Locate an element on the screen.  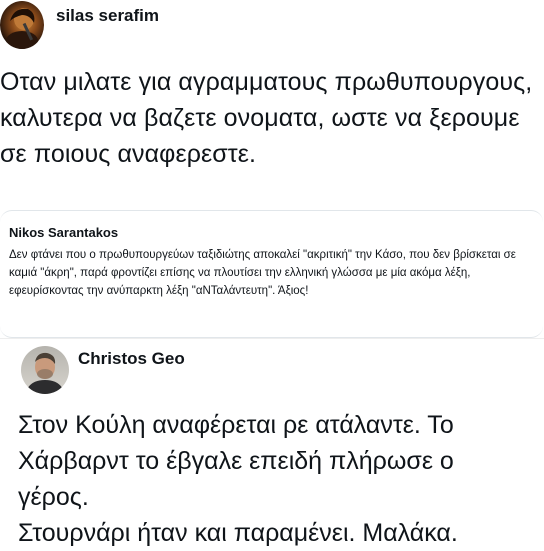
post-author-name: silas serafim is located at coordinates (107, 16).